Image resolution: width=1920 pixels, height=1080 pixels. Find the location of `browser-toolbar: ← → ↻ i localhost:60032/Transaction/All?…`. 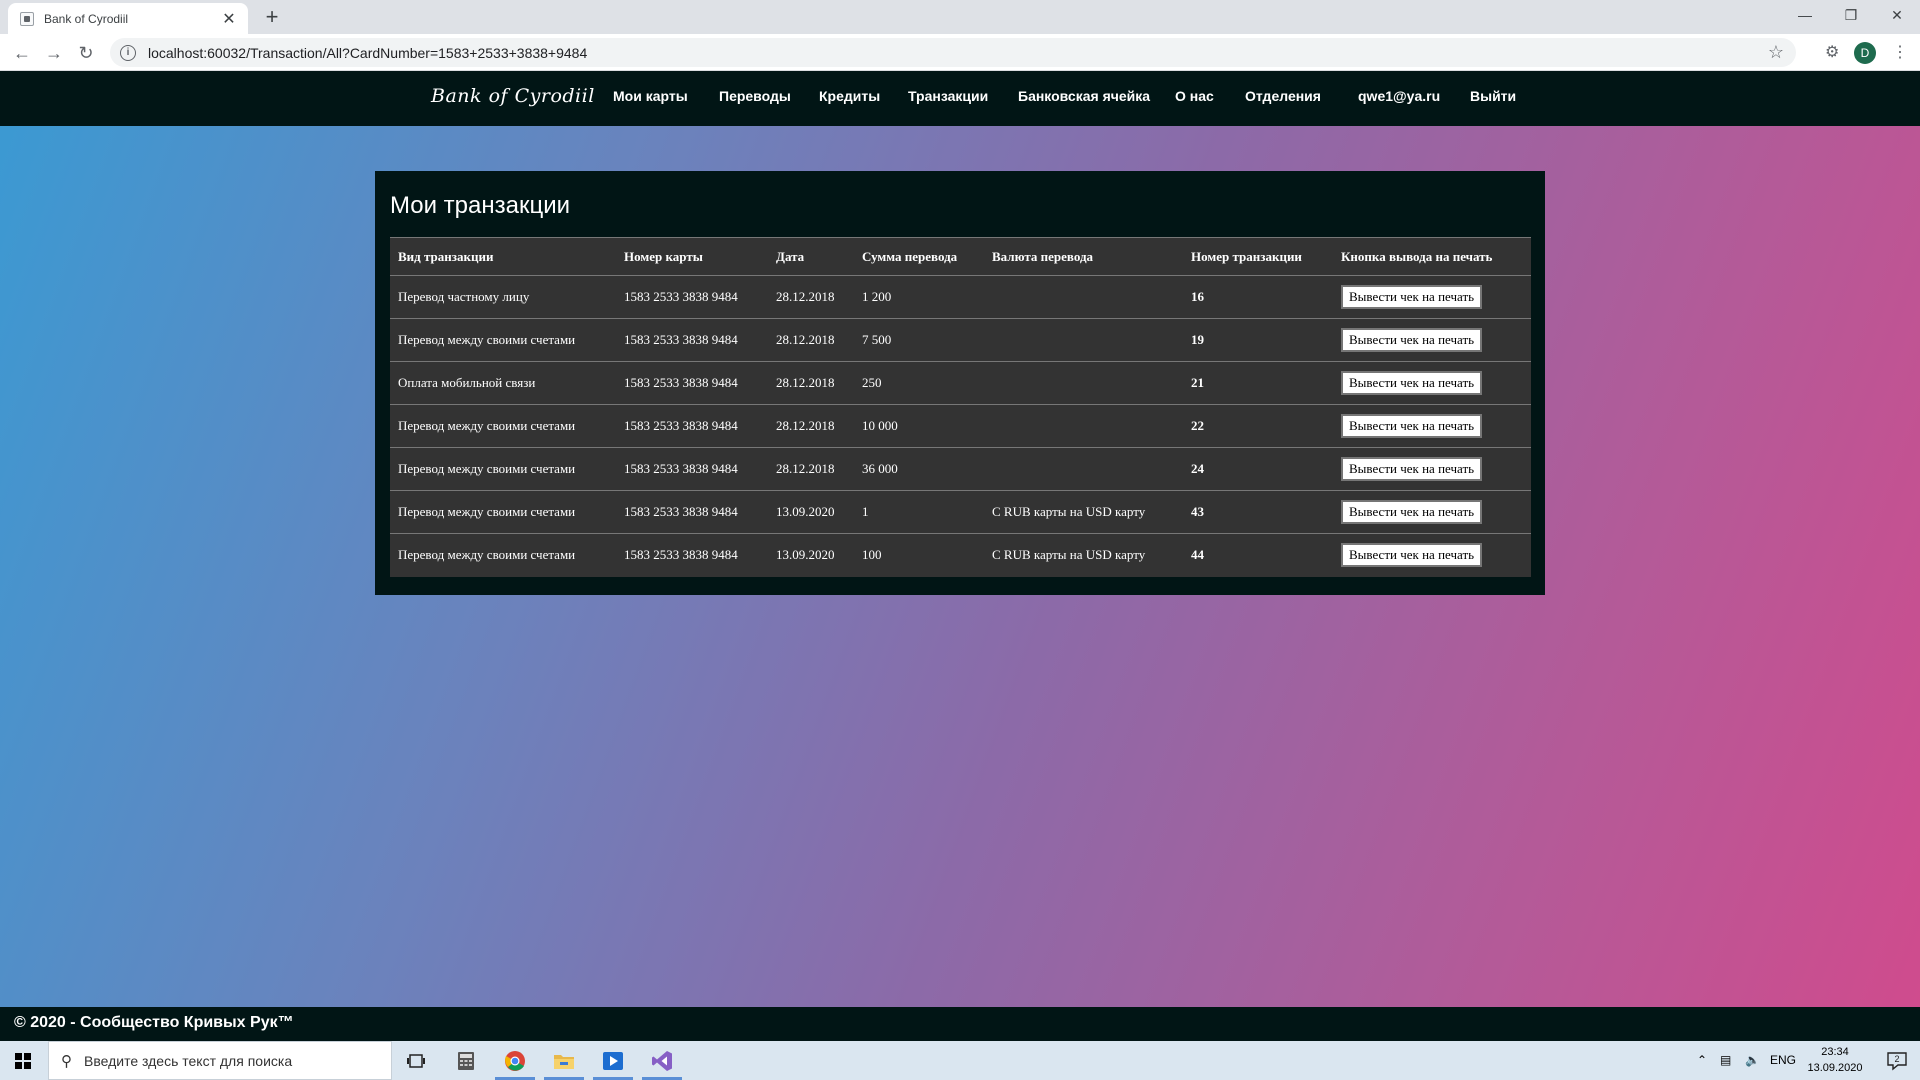

browser-toolbar: ← → ↻ i localhost:60032/Transaction/All?… is located at coordinates (960, 52).